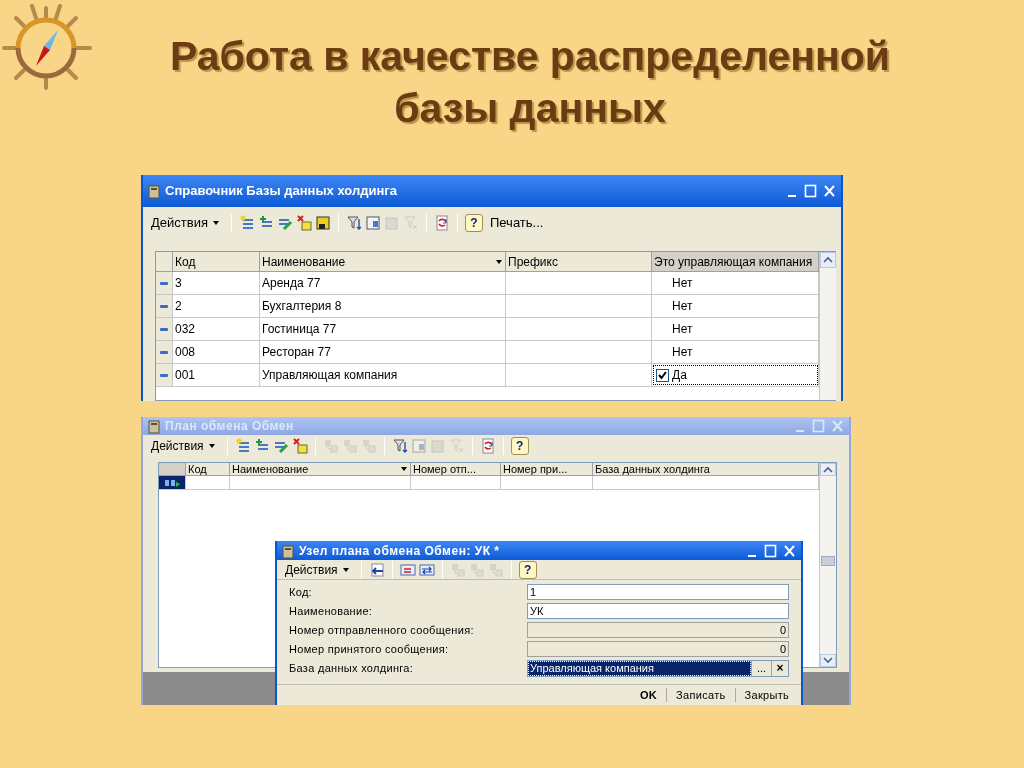  Describe the element at coordinates (304, 262) in the screenshot. I see `header-label: Наименование` at that location.